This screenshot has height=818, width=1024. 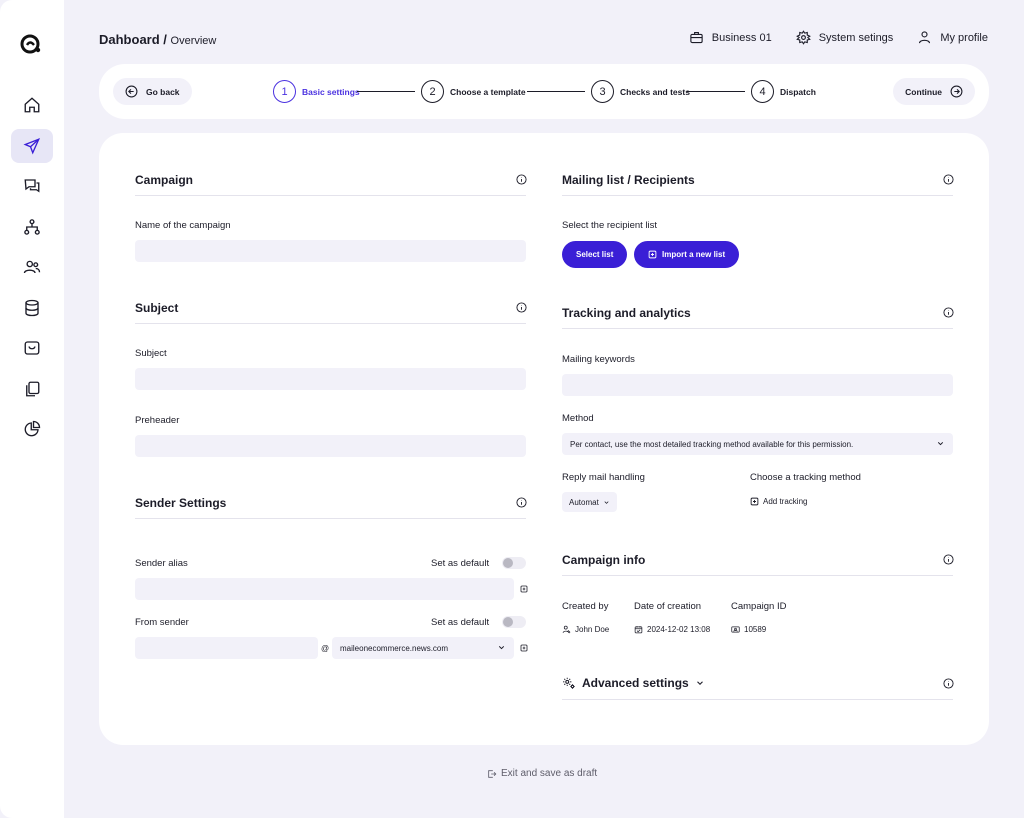 What do you see at coordinates (330, 251) in the screenshot?
I see `campaign-name-input` at bounding box center [330, 251].